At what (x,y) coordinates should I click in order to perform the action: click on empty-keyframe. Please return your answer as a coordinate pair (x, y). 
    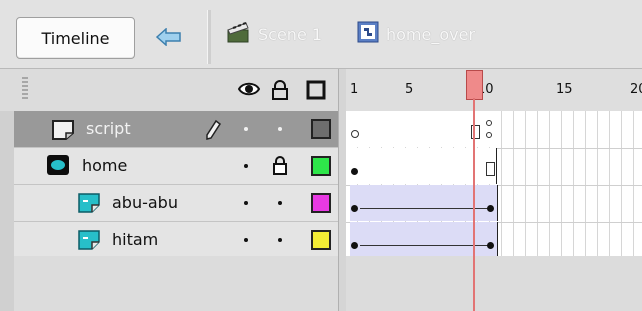
    Looking at the image, I should click on (355, 134).